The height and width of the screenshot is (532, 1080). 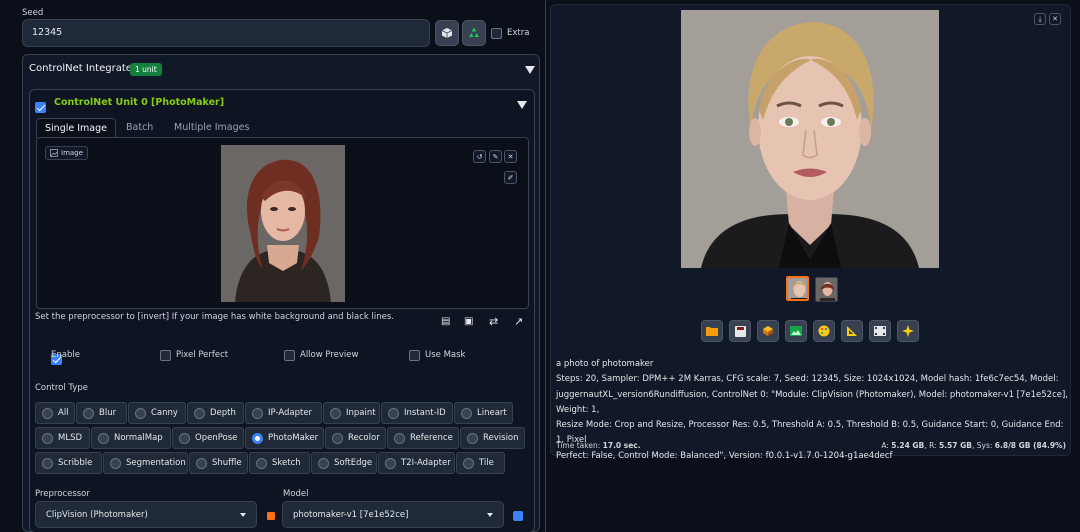 What do you see at coordinates (414, 355) in the screenshot?
I see `use-mask-checkbox` at bounding box center [414, 355].